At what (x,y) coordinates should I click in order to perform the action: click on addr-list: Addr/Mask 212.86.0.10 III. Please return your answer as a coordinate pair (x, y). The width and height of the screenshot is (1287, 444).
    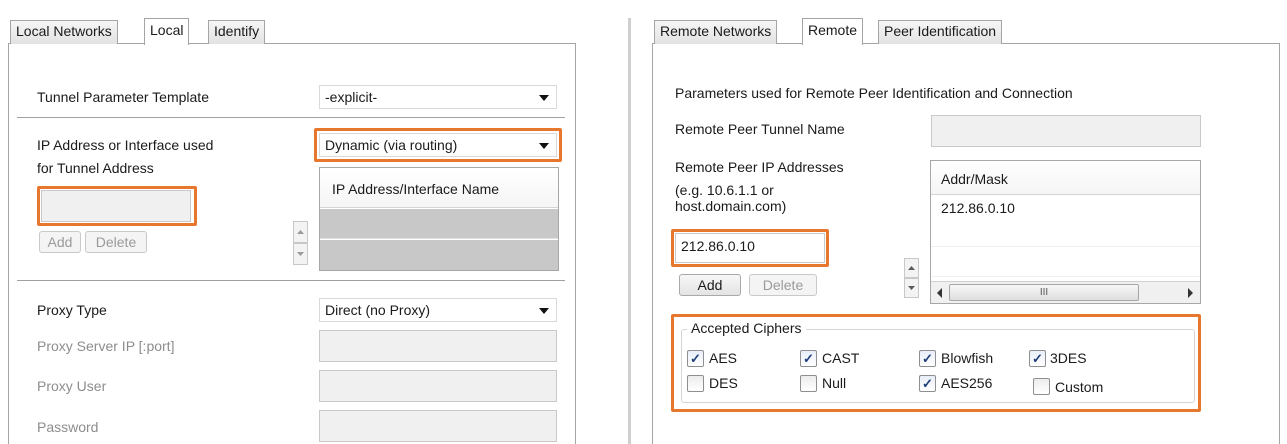
    Looking at the image, I should click on (1065, 232).